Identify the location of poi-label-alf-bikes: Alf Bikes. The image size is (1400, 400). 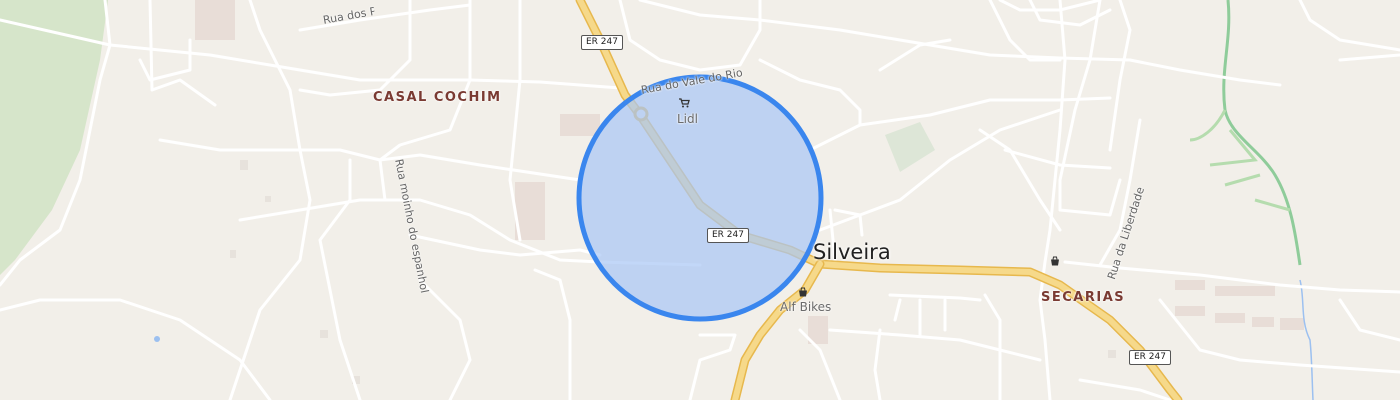
(805, 307).